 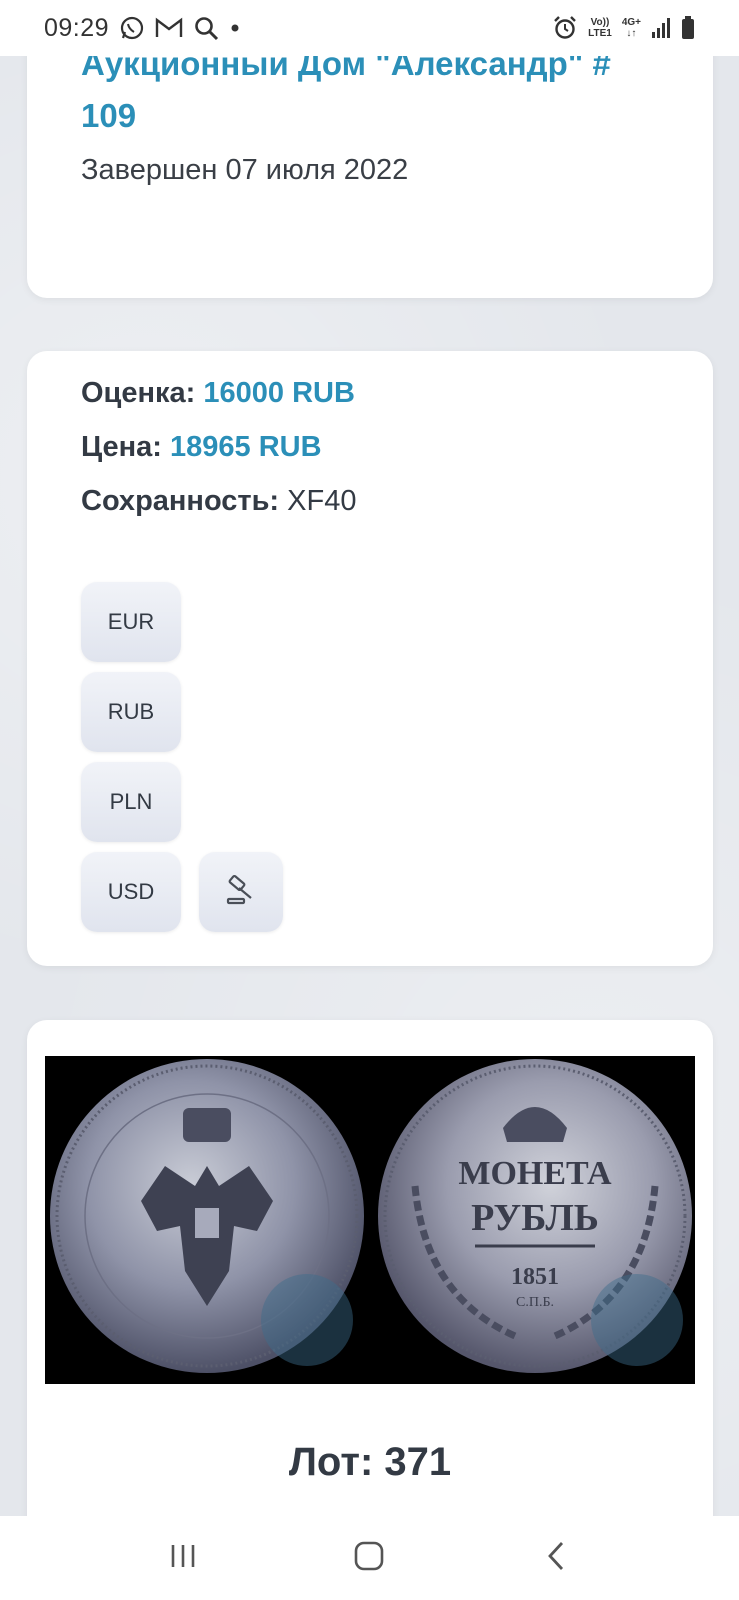 What do you see at coordinates (207, 1216) in the screenshot?
I see `coin-obverse` at bounding box center [207, 1216].